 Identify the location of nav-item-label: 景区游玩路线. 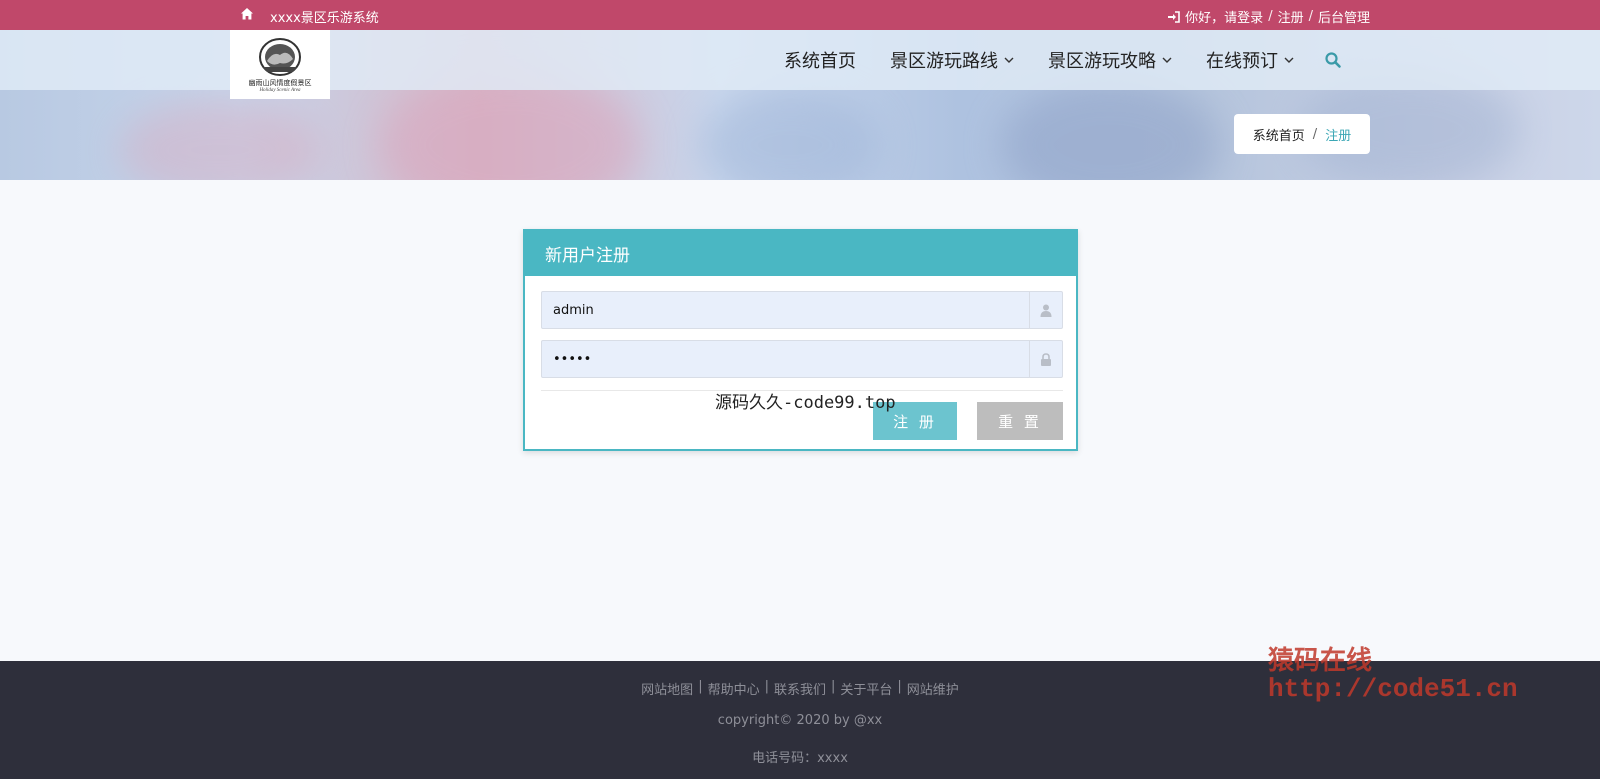
(944, 61).